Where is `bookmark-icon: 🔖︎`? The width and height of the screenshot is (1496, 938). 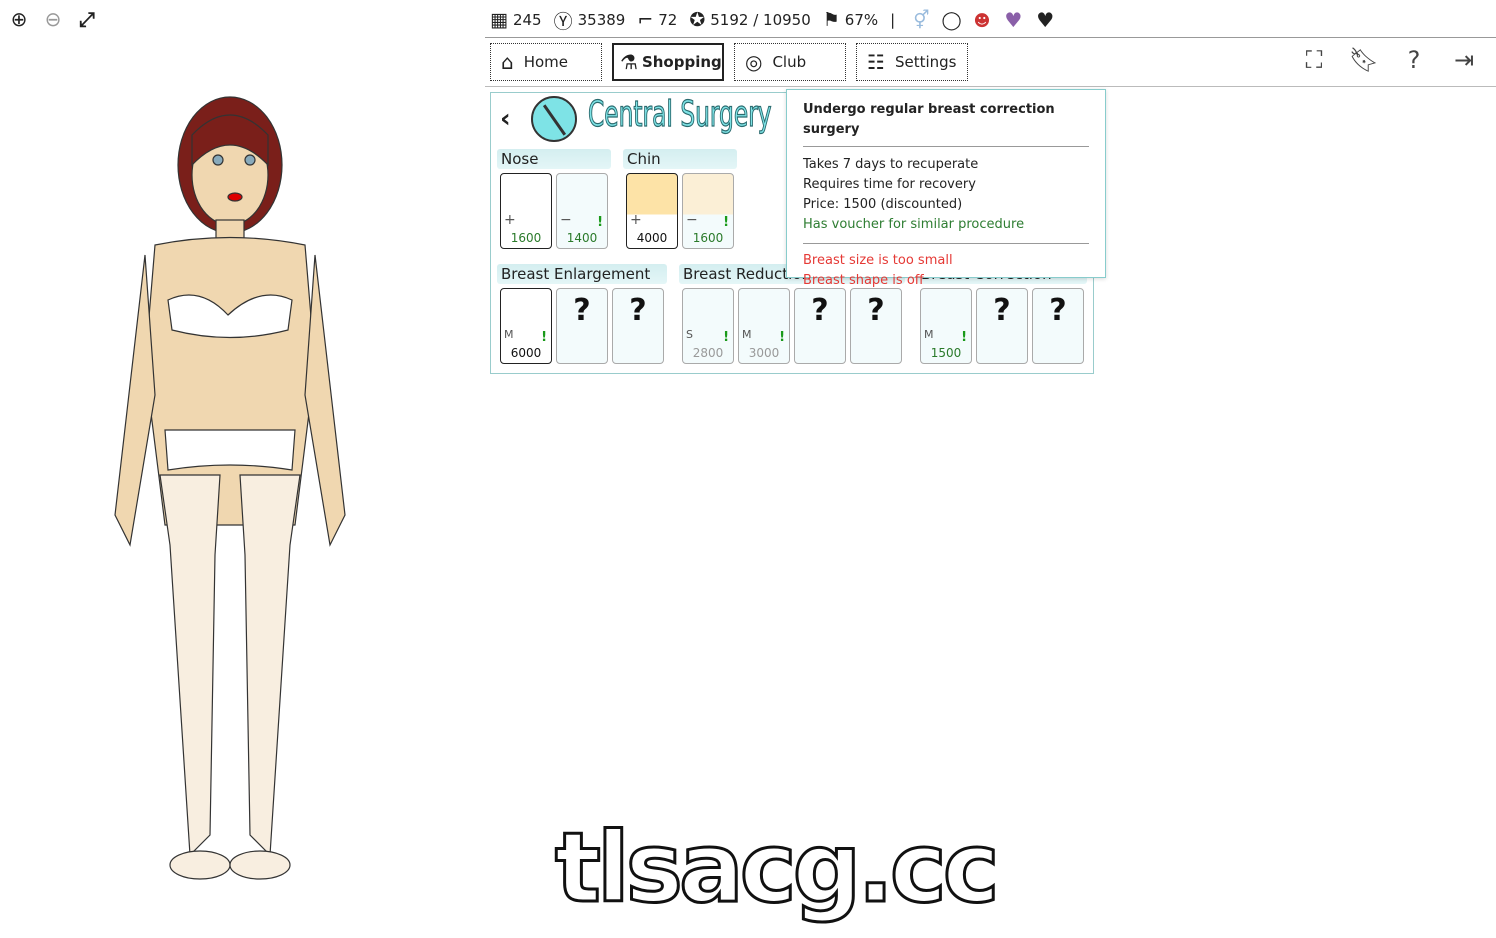
bookmark-icon: 🔖︎ is located at coordinates (1364, 60).